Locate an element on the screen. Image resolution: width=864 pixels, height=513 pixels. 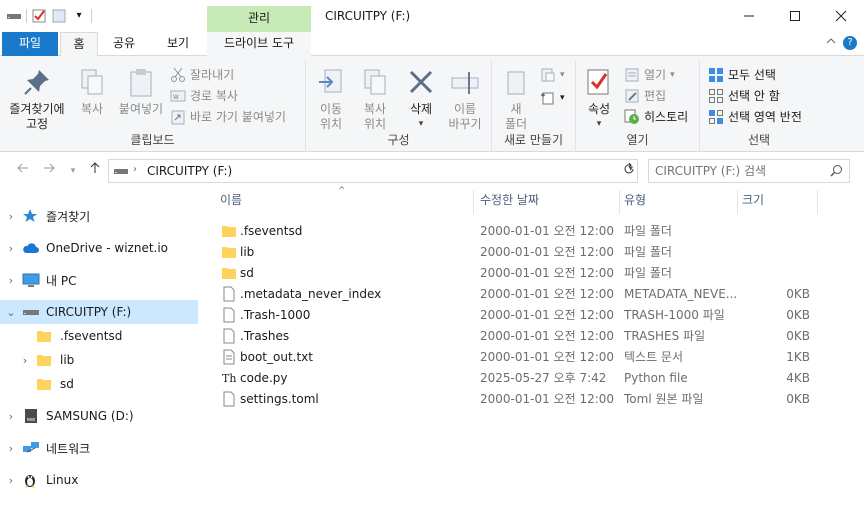
column-header-type: 유형 is located at coordinates (678, 200).